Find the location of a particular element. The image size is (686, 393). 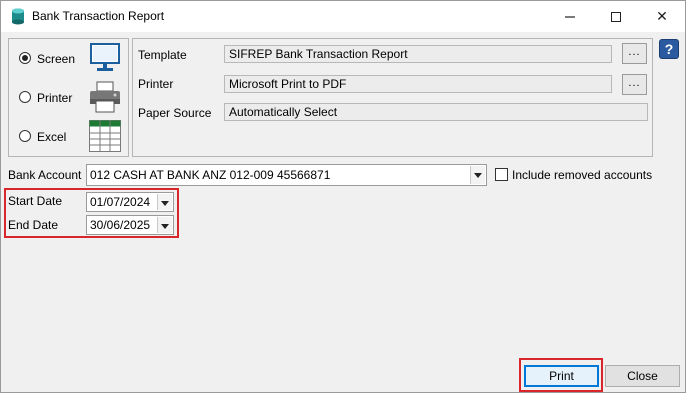

minimize-button is located at coordinates (570, 16).